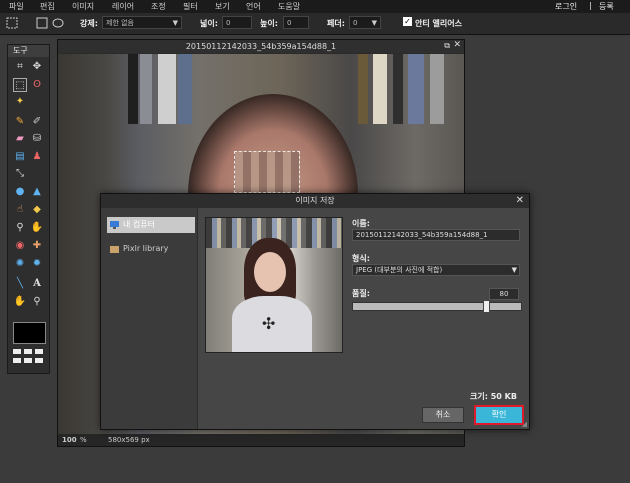 The image size is (630, 483). What do you see at coordinates (20, 157) in the screenshot?
I see `gradient-icon: ▤` at bounding box center [20, 157].